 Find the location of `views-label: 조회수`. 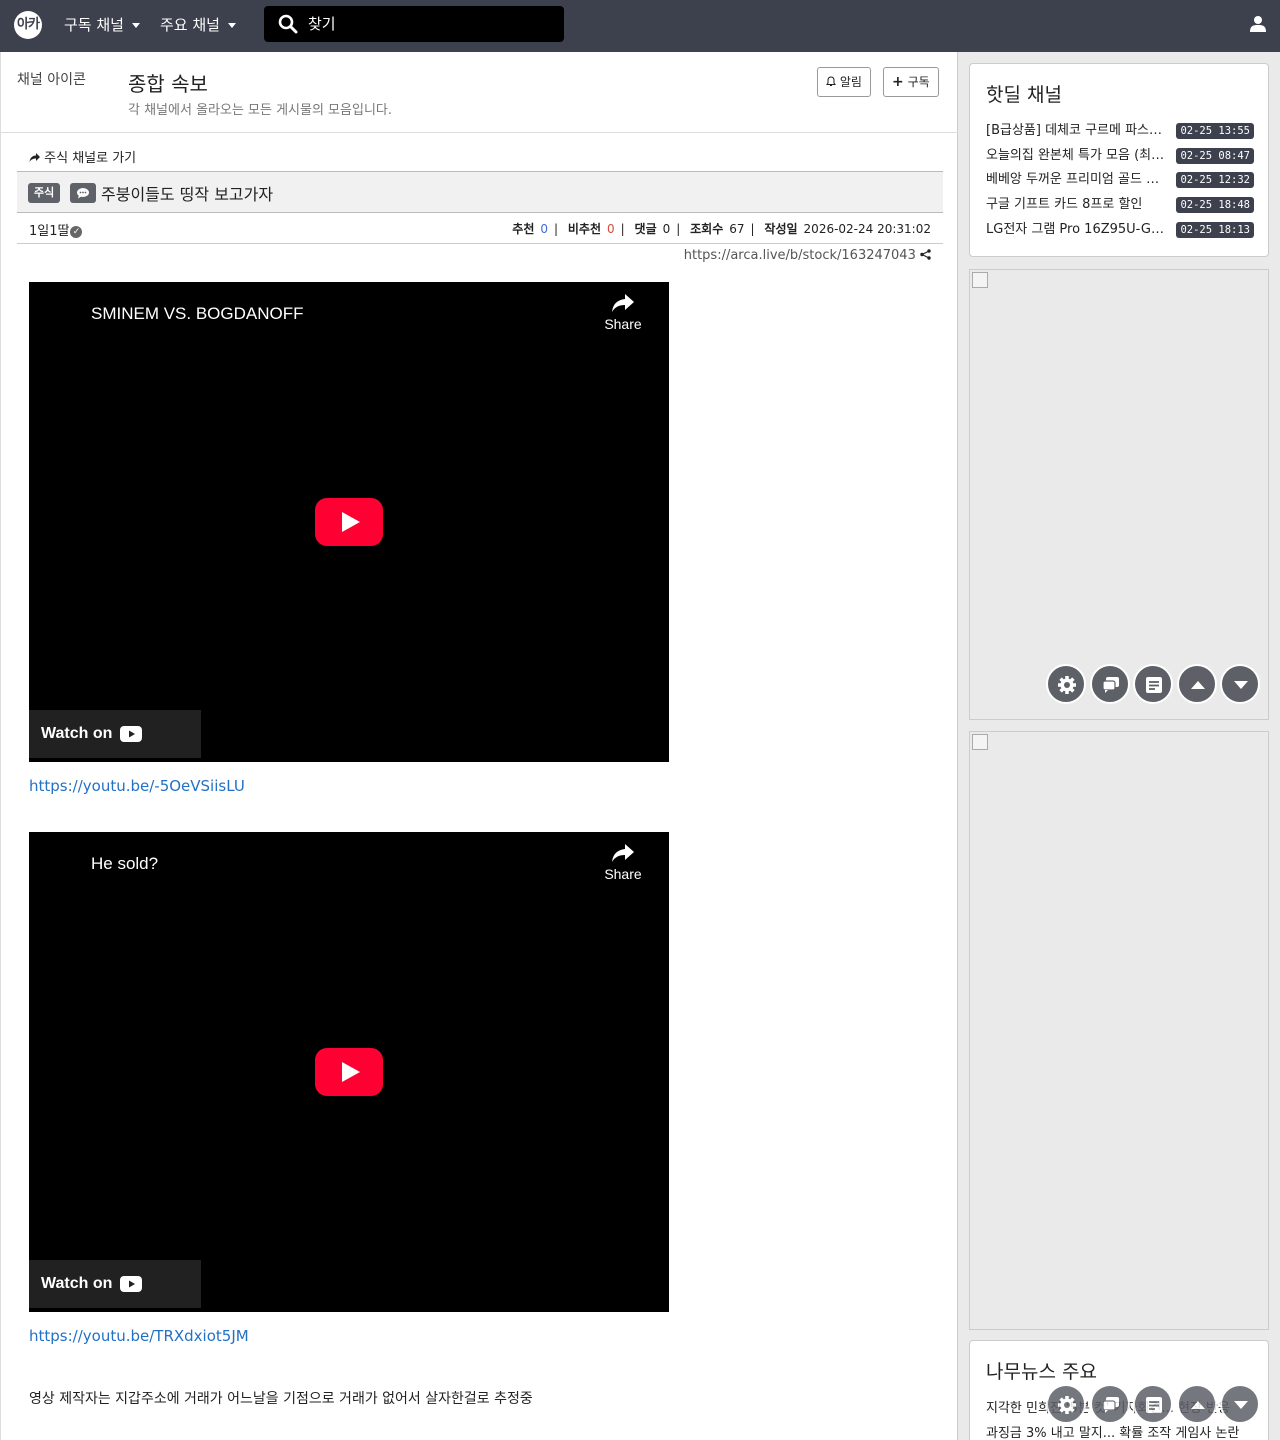

views-label: 조회수 is located at coordinates (707, 229).